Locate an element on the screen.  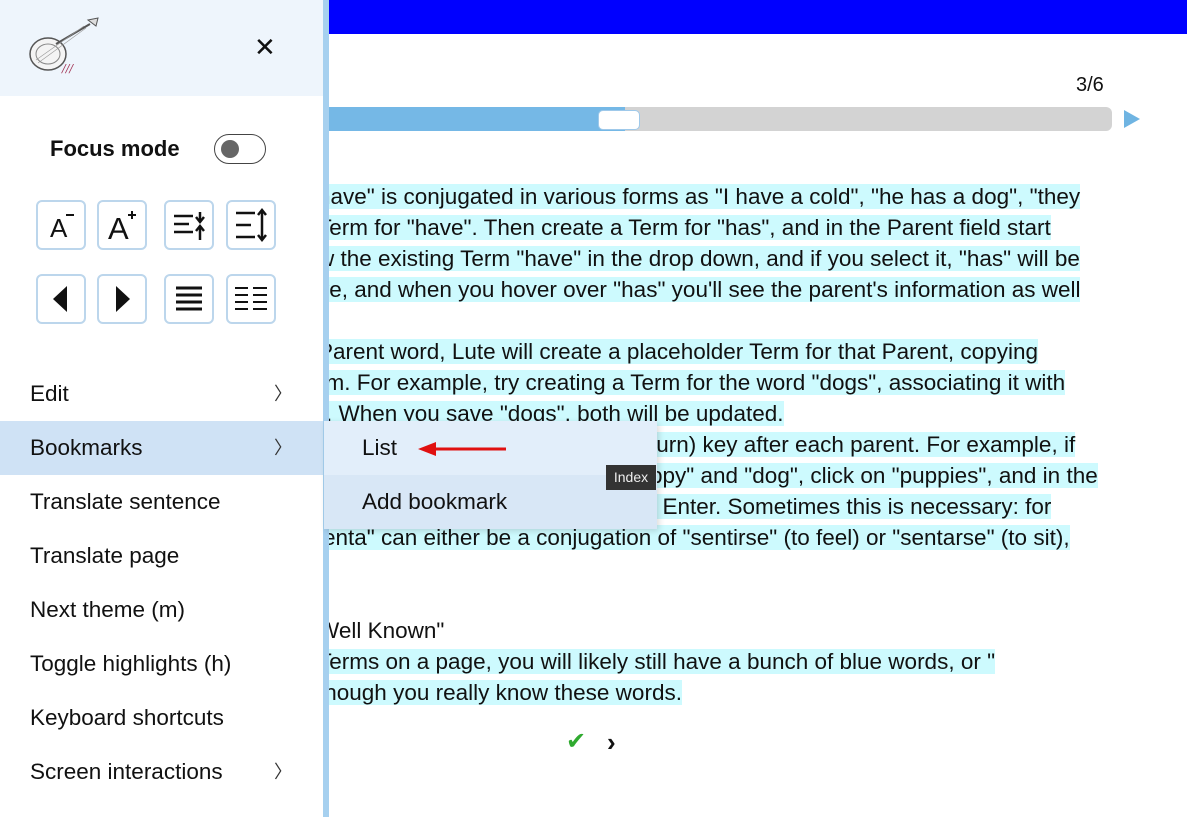
menu-item-label: Translate sentence is located at coordinates (125, 501).